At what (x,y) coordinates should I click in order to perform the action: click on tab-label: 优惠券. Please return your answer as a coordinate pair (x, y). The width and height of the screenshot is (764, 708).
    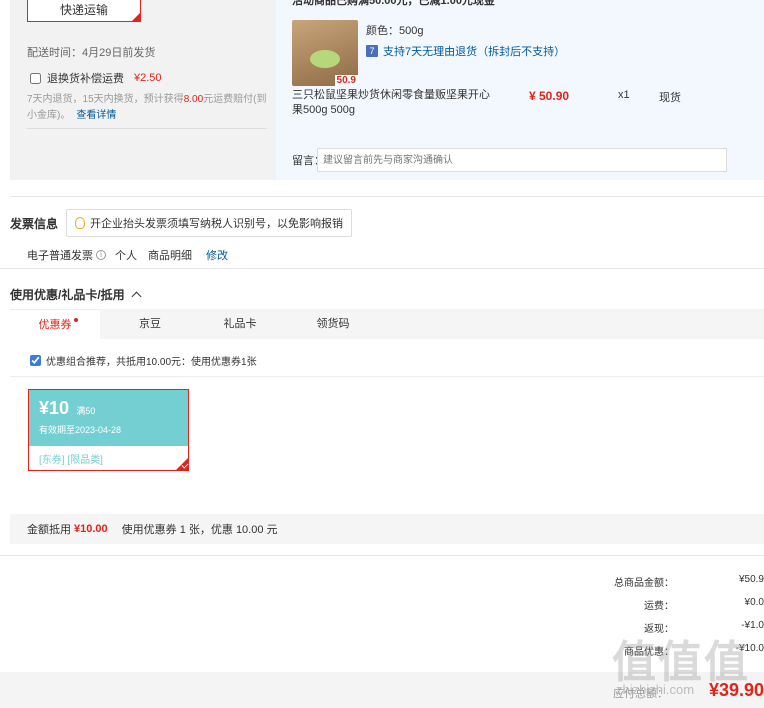
    Looking at the image, I should click on (55, 325).